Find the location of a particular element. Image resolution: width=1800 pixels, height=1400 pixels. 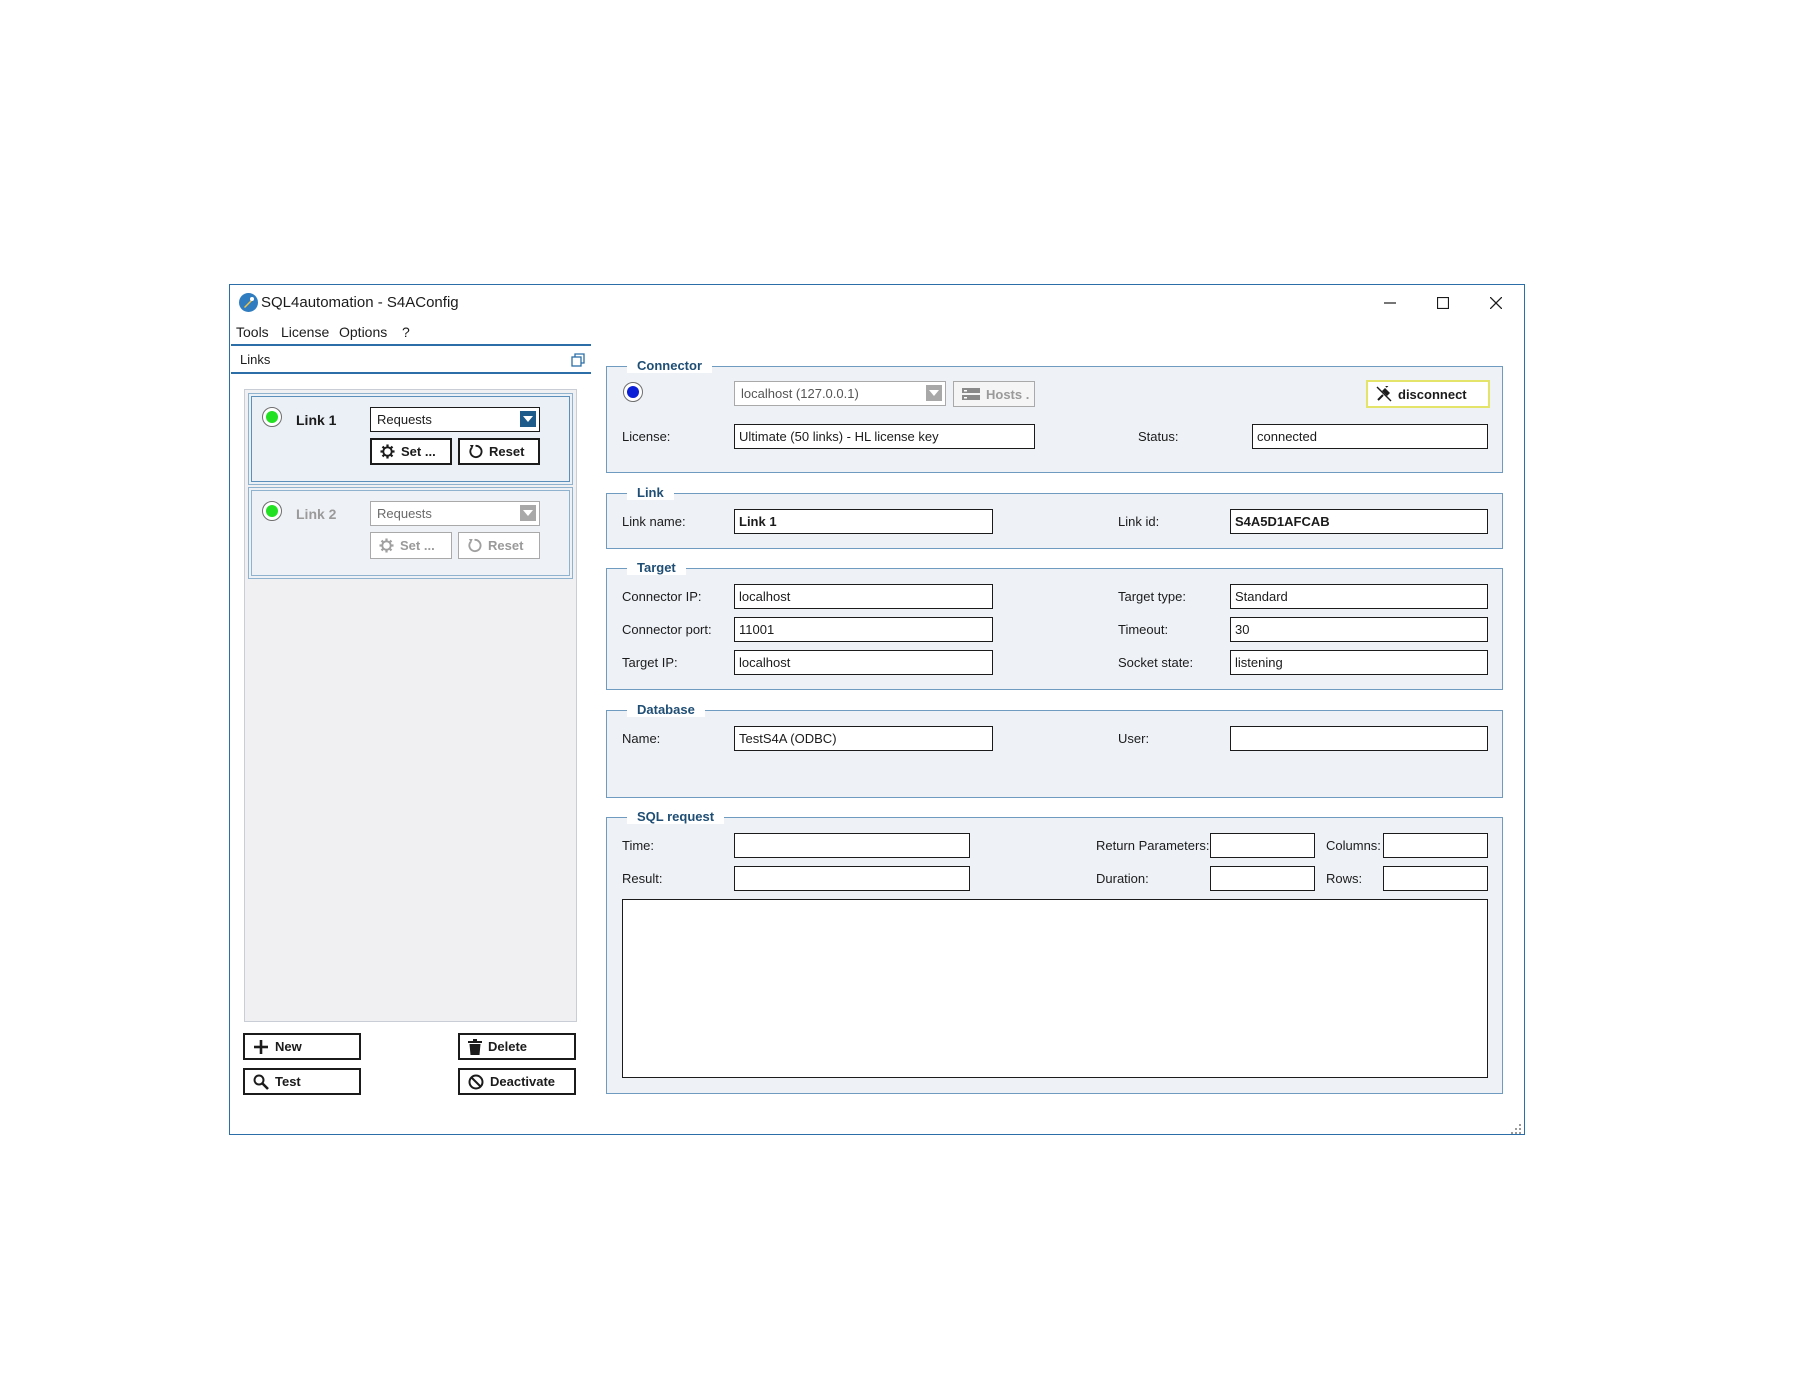

window-title: SQL4automation - S4AConfig is located at coordinates (360, 302).